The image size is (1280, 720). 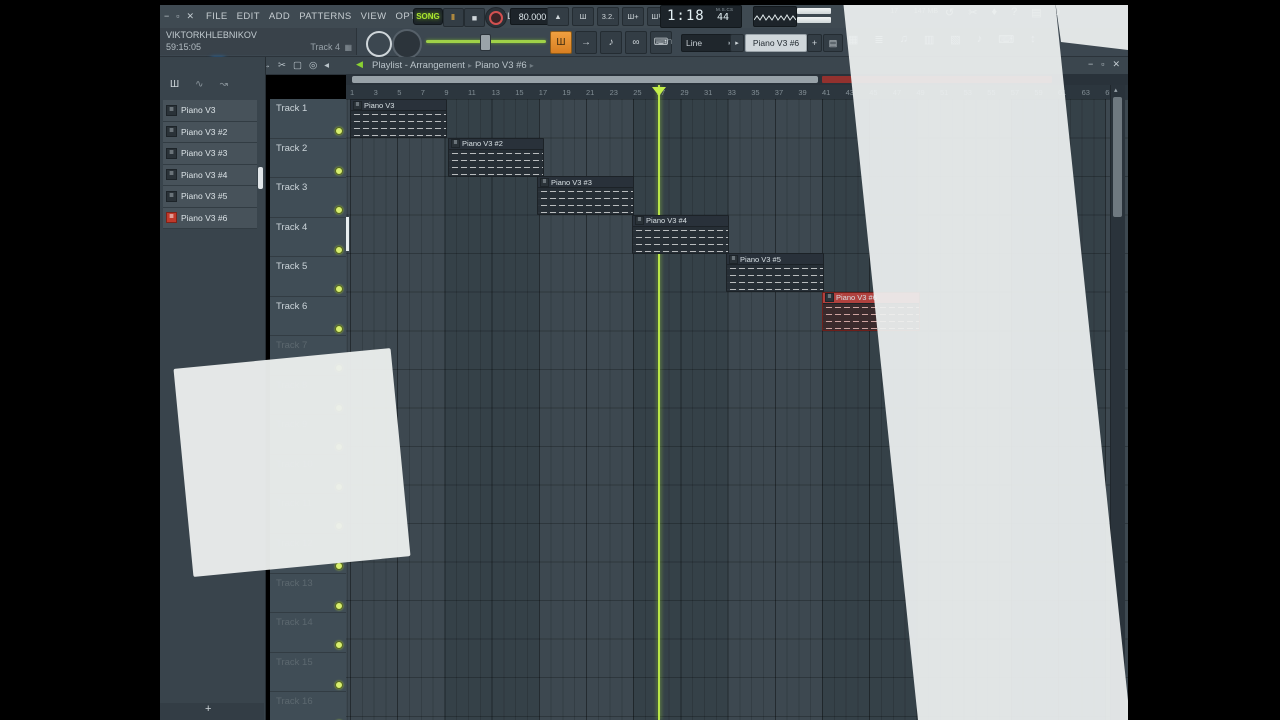 I want to click on letterbox-left, so click(x=80, y=360).